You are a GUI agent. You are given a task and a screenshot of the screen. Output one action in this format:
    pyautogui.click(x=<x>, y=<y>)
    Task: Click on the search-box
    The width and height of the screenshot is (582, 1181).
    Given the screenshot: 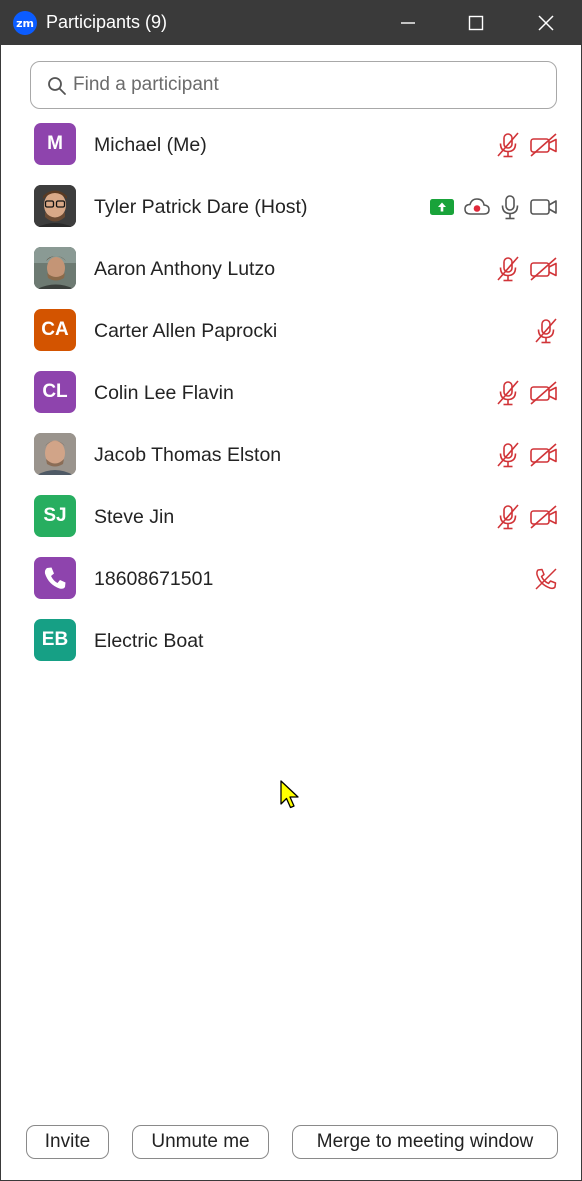 What is the action you would take?
    pyautogui.click(x=293, y=85)
    